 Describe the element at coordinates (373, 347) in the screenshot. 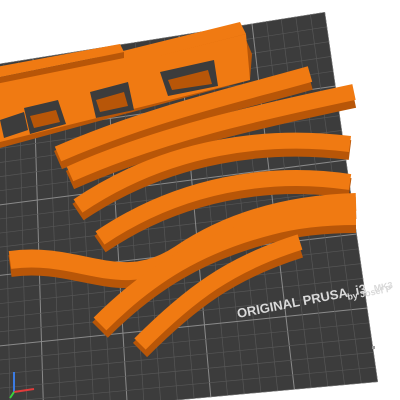

I see `bed-corner-marker` at that location.